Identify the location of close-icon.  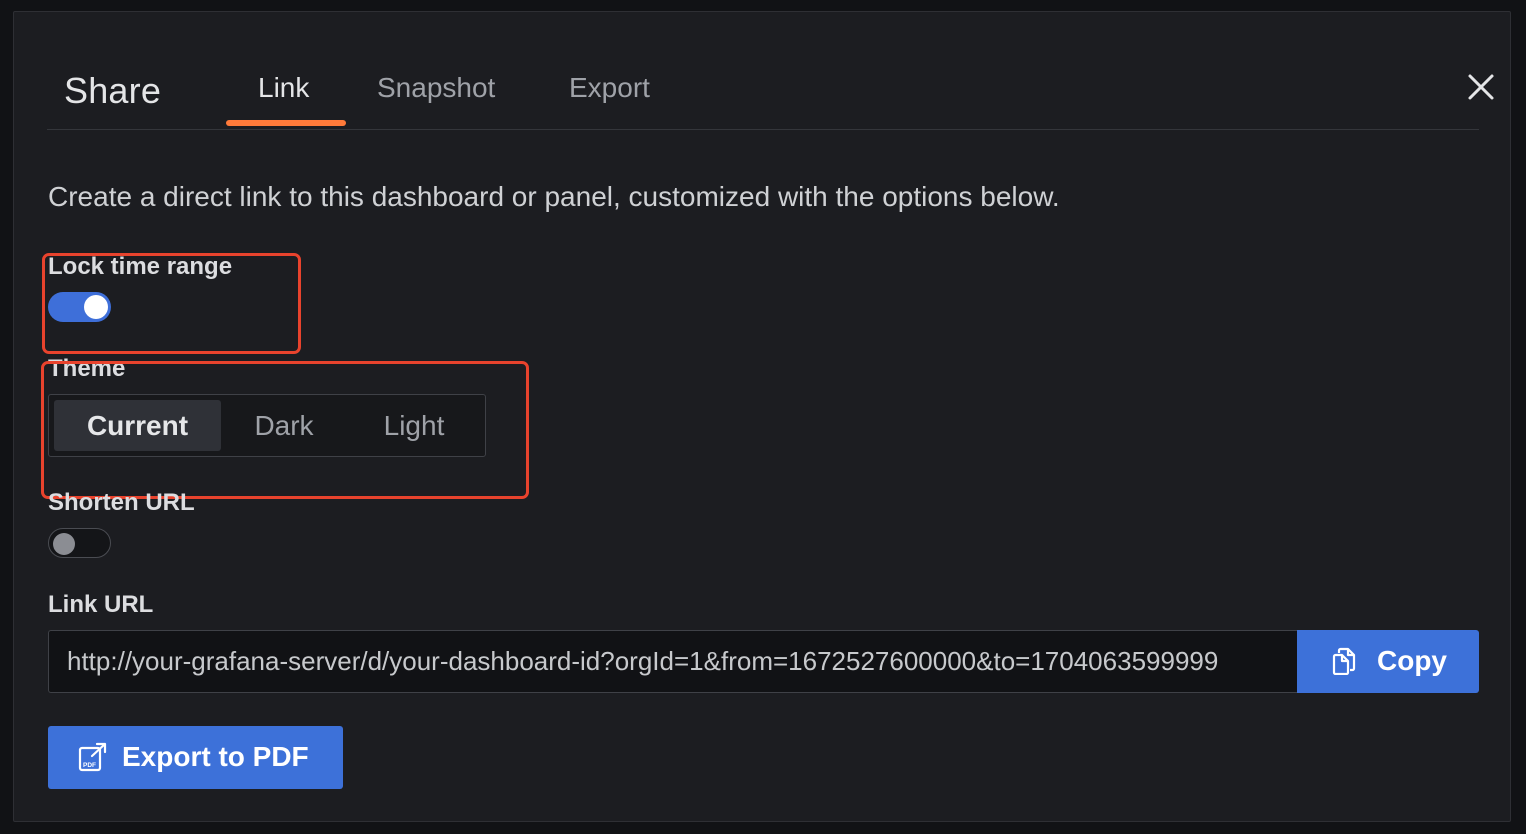
(1481, 87).